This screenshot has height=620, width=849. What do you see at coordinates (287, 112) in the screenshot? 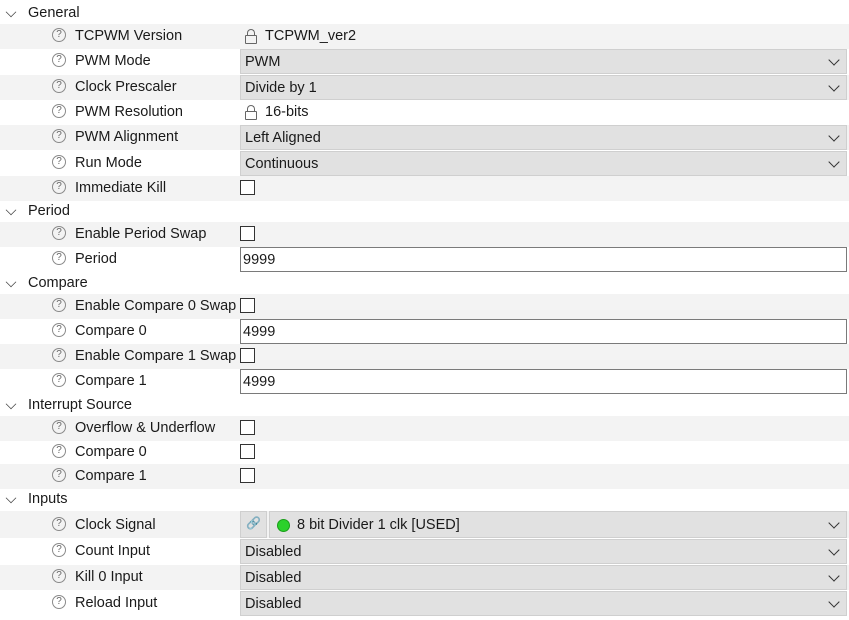
I see `readonly-value: 16-bits` at bounding box center [287, 112].